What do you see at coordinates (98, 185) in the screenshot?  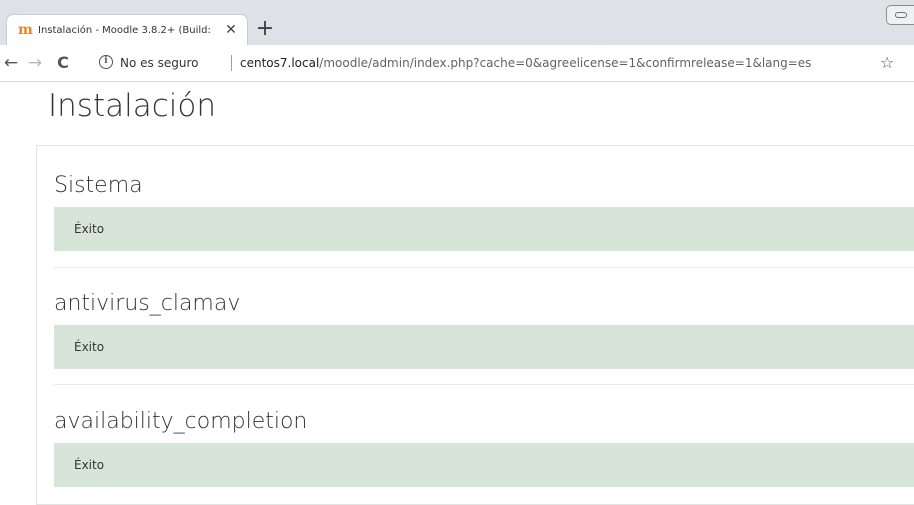 I see `section-title-sistema: Sistema` at bounding box center [98, 185].